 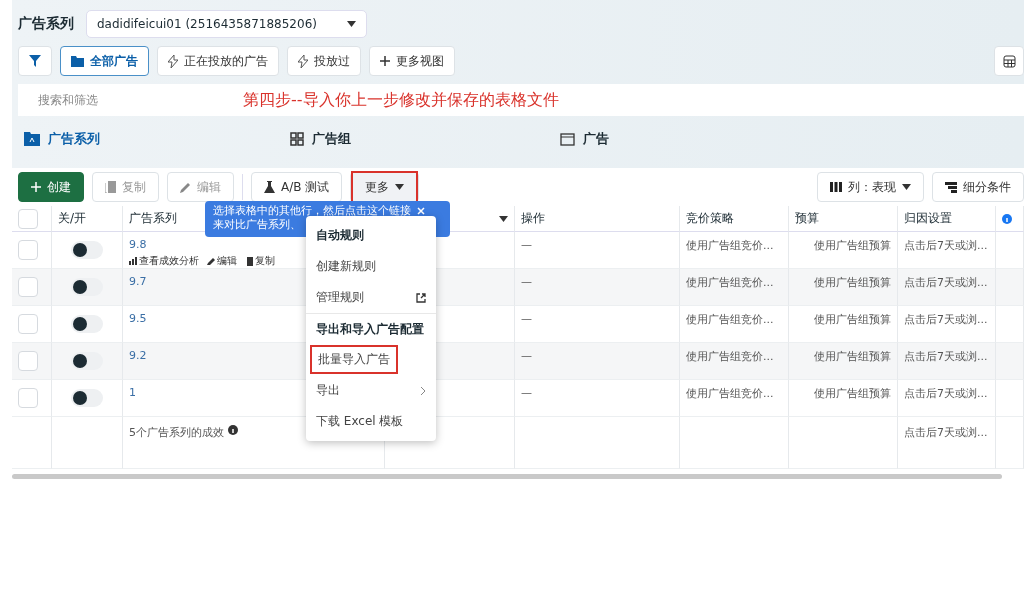 I want to click on window-icon, so click(x=567, y=139).